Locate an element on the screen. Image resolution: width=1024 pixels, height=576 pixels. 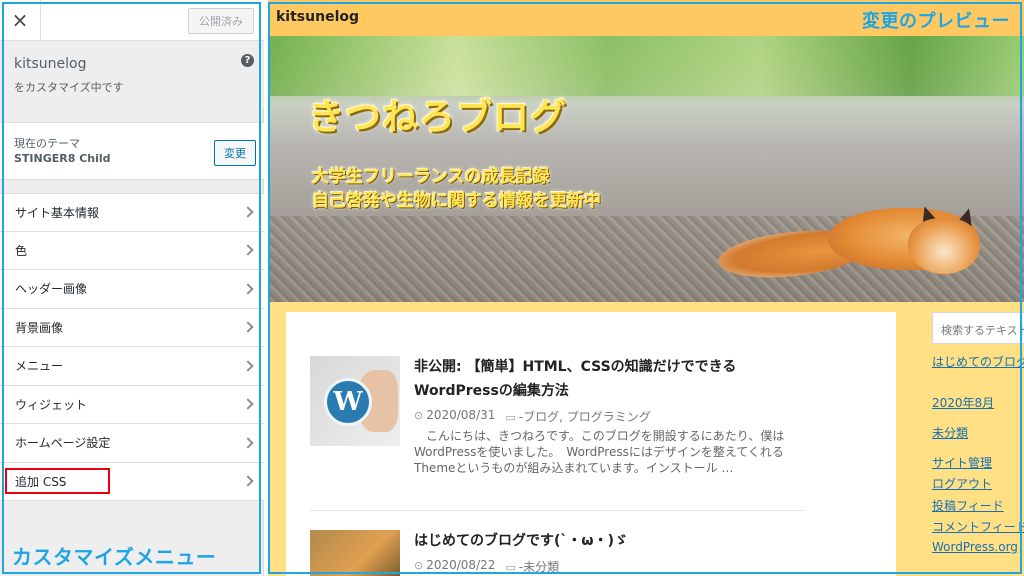
hero-title: きつねろブログ is located at coordinates (438, 117).